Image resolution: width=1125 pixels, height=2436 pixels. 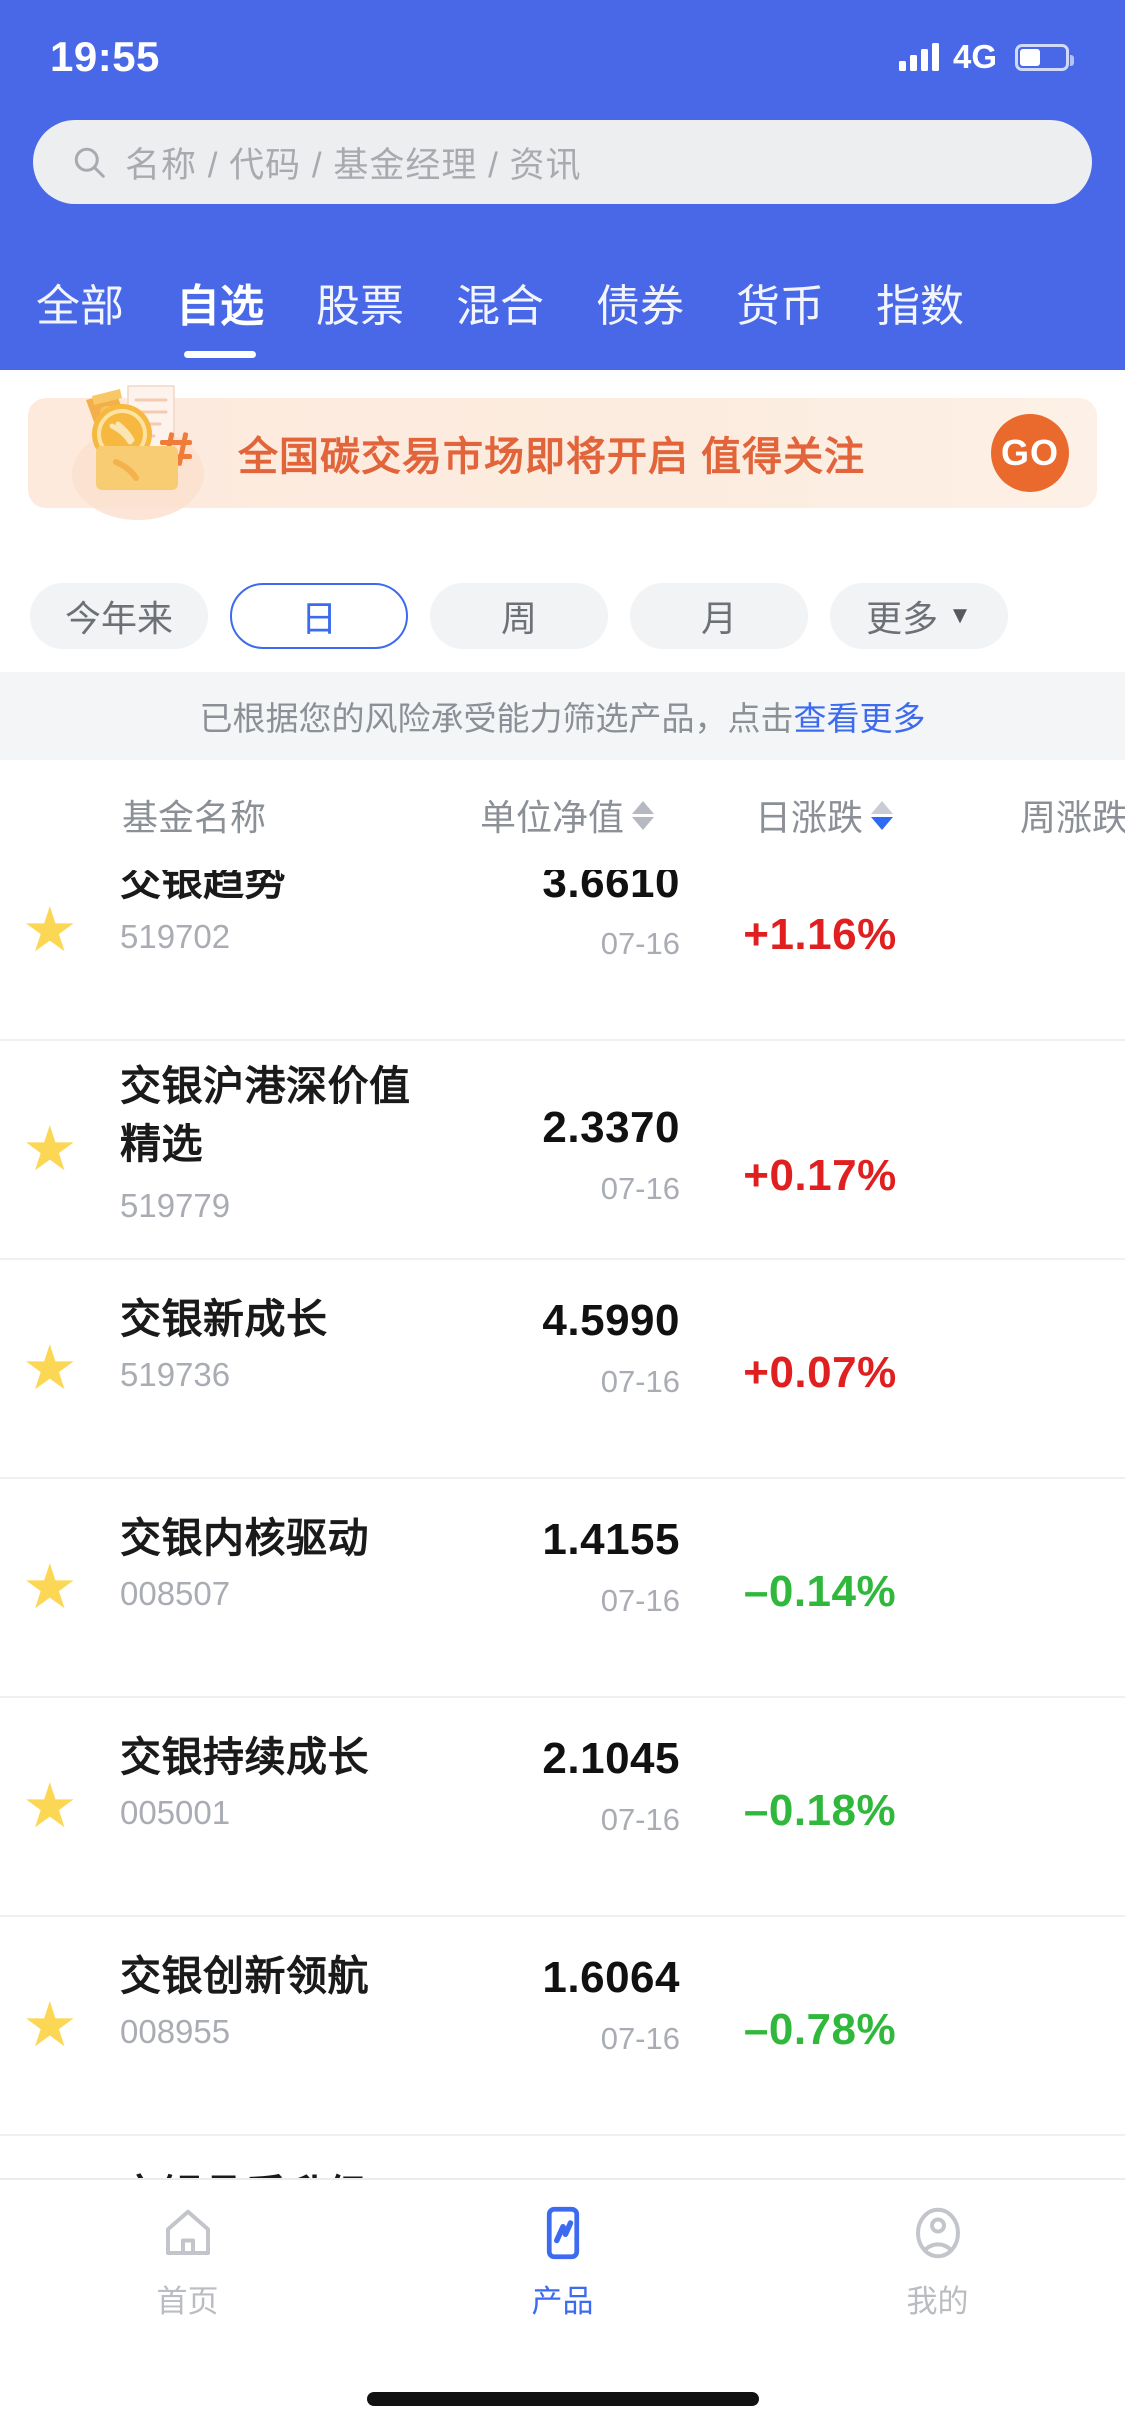 I want to click on tab-bond: 债券, so click(x=640, y=305).